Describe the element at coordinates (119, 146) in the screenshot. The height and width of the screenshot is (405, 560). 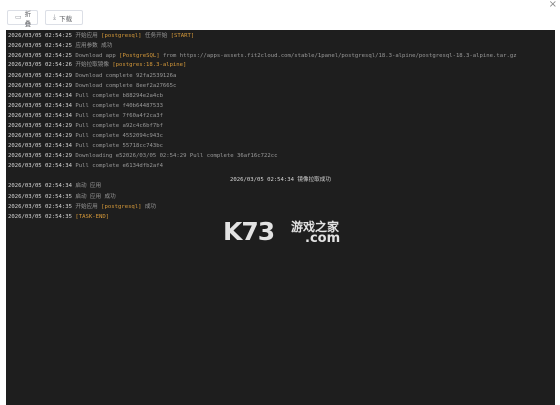
I see `log-message: Pull complete 55718cc743bc` at that location.